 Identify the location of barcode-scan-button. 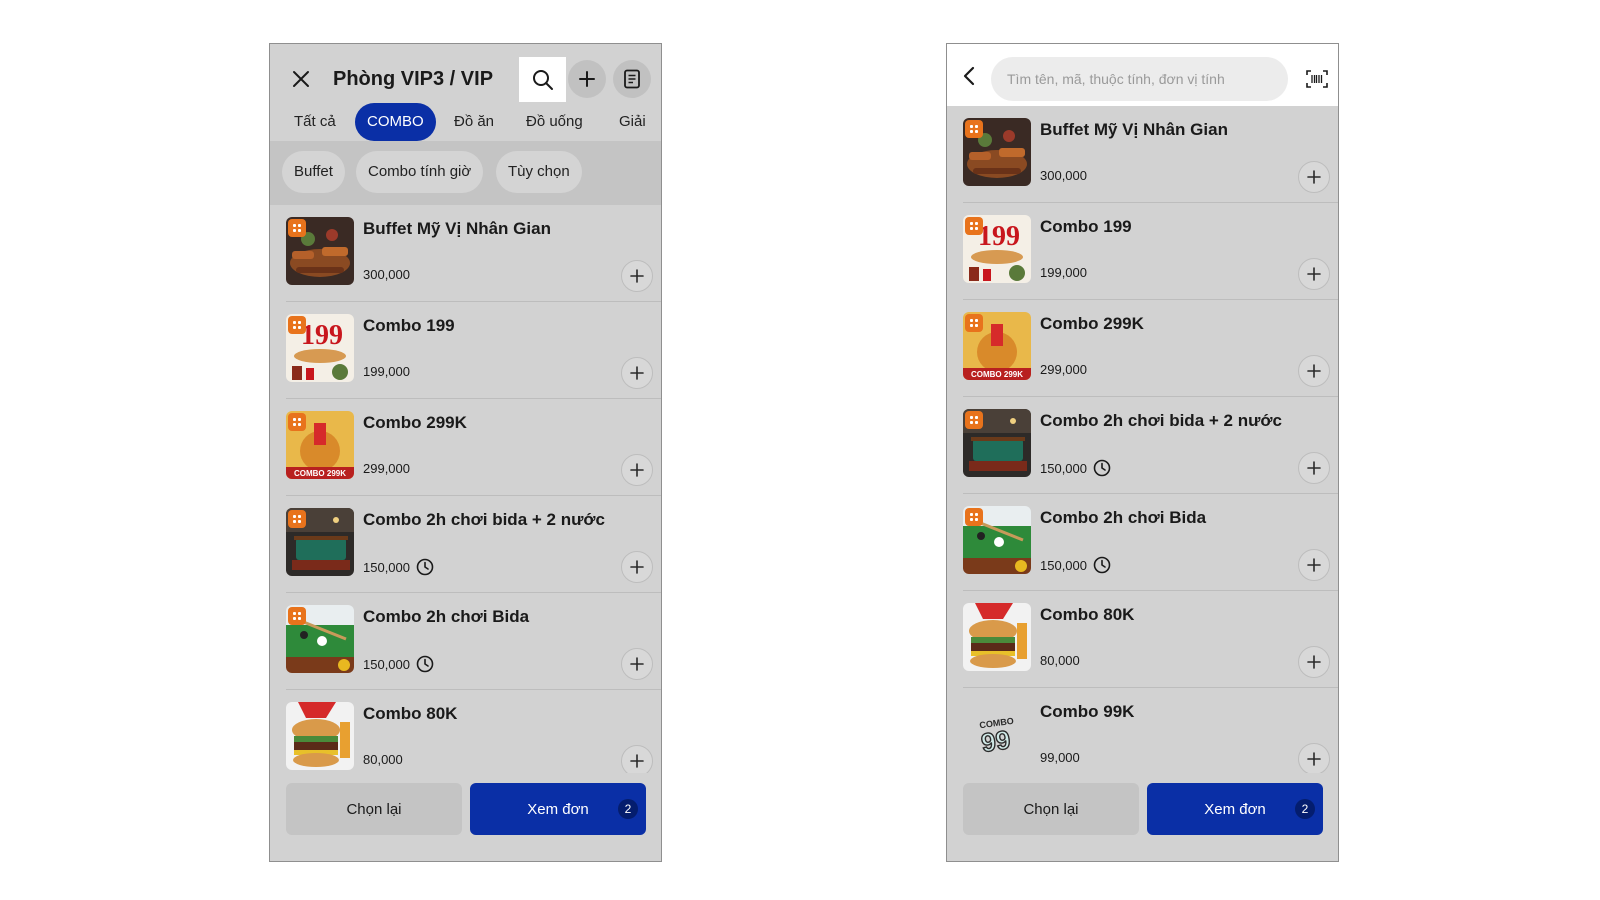
(1317, 79).